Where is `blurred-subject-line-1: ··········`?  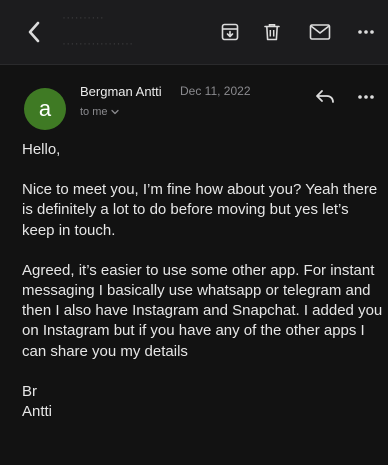
blurred-subject-line-1: ·········· is located at coordinates (83, 17).